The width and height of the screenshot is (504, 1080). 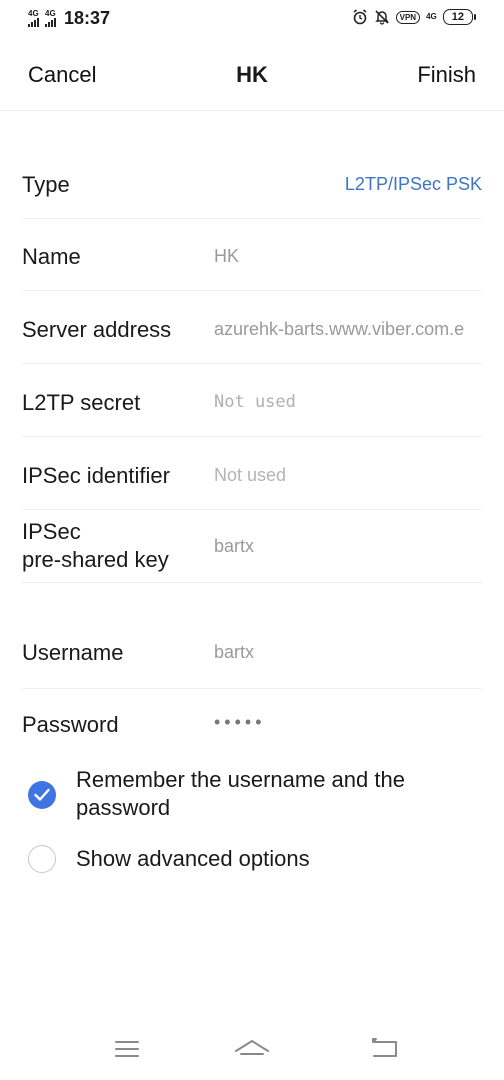 I want to click on app-header: Cancel HK Finish, so click(x=252, y=78).